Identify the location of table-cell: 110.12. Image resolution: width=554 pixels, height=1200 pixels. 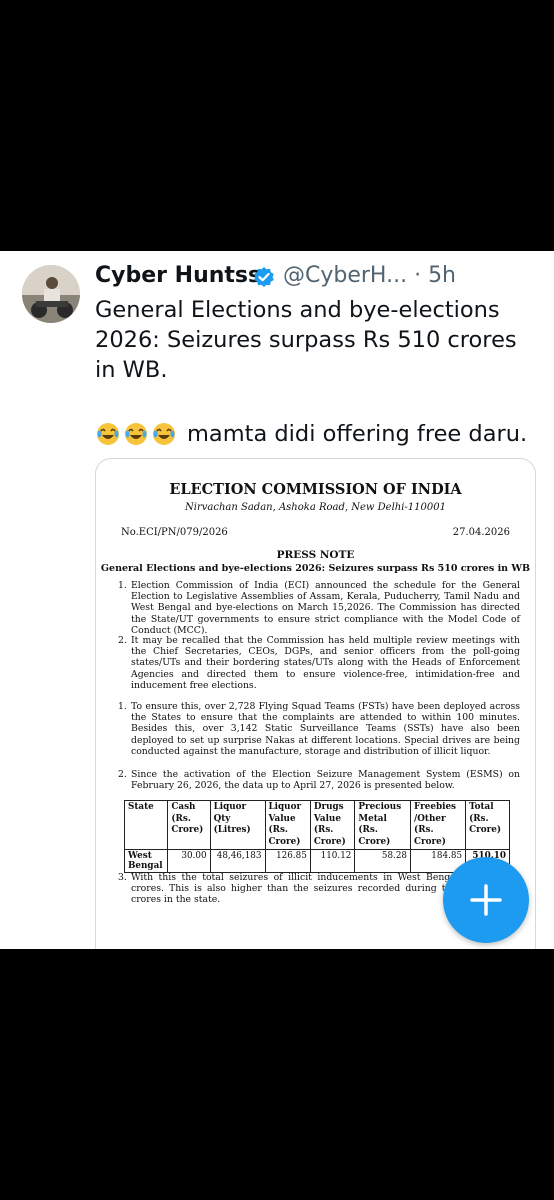
(332, 861).